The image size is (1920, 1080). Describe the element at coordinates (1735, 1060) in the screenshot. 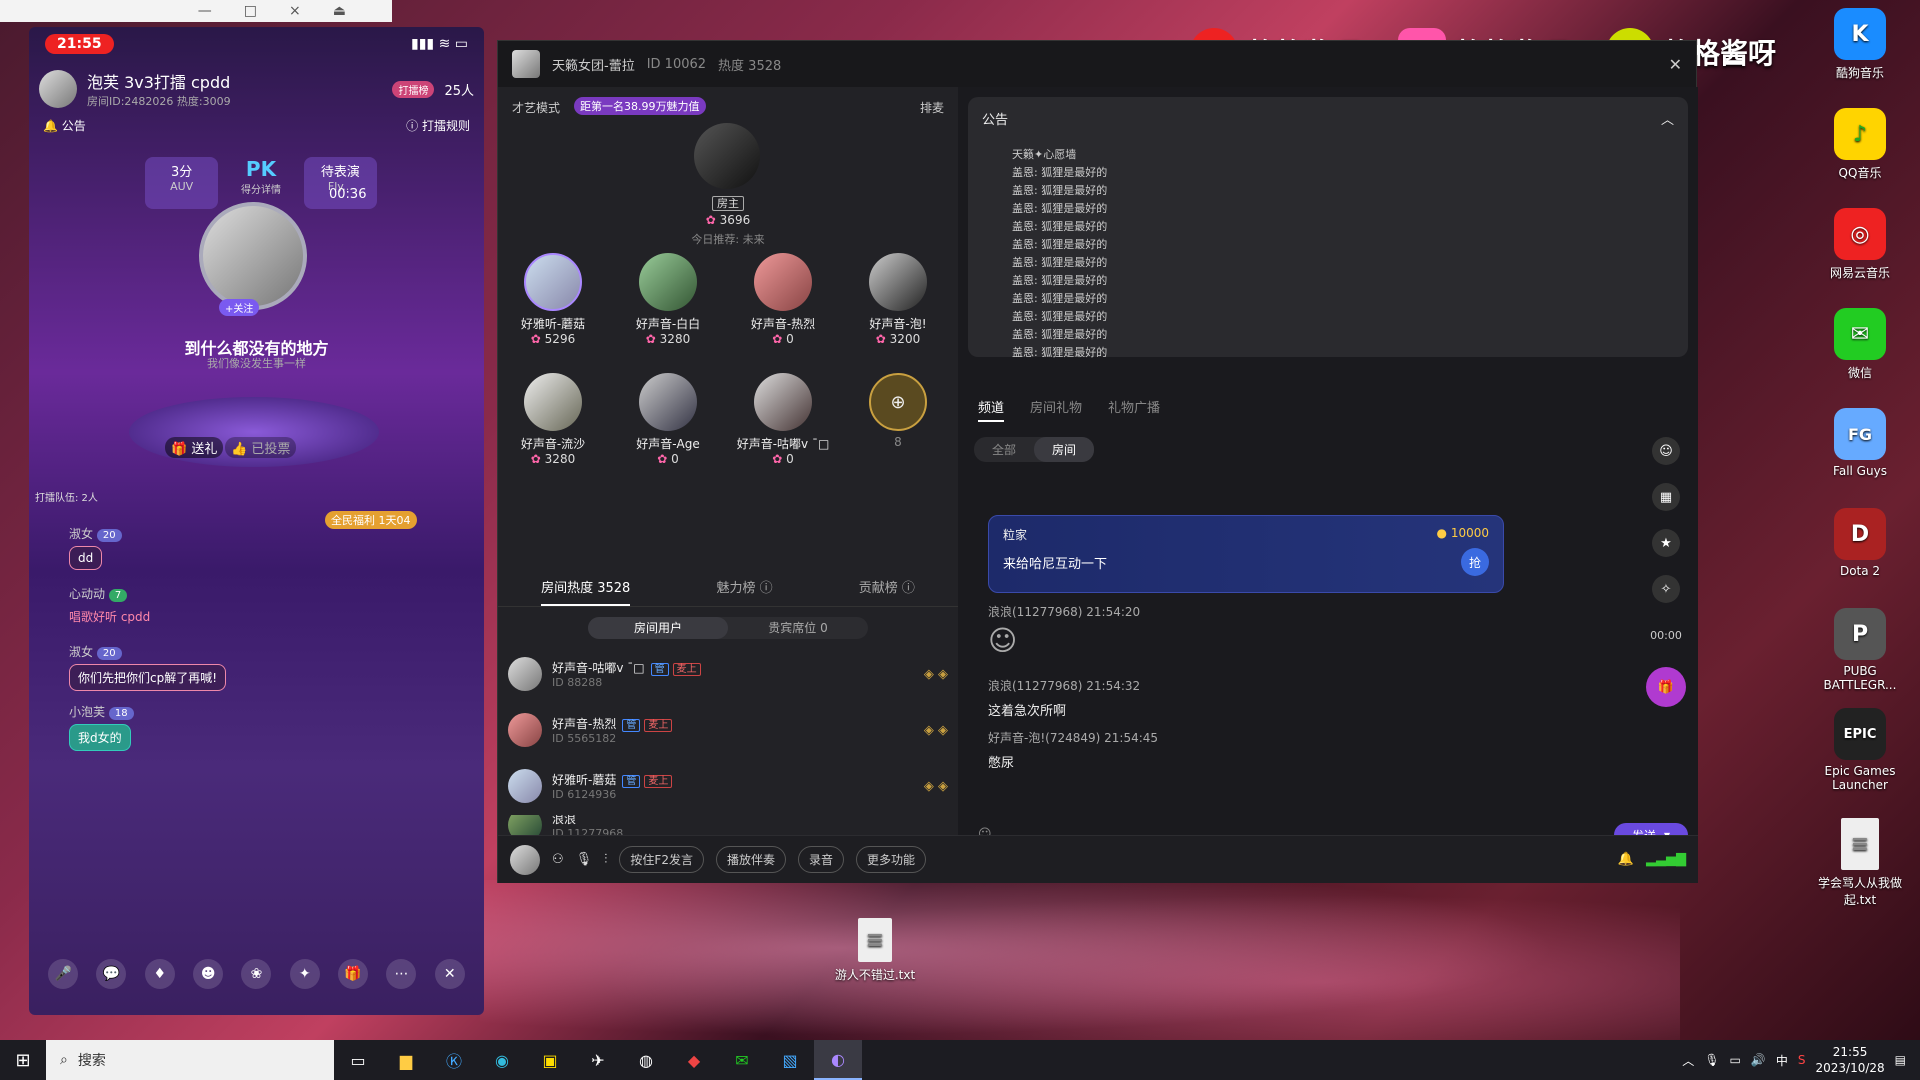

I see `network-icon: ▭` at that location.